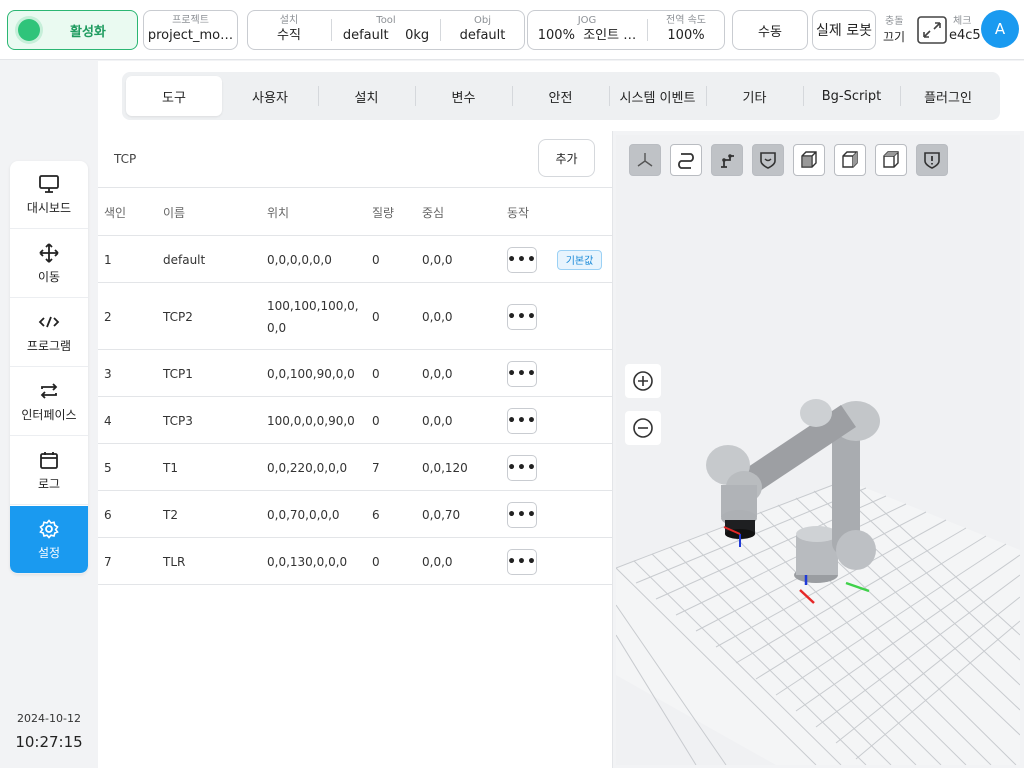 The image size is (1024, 768). I want to click on table-row: 2 TCP2 100,100,100,0, 0,0 0 0,0,0 •••, so click(355, 316).